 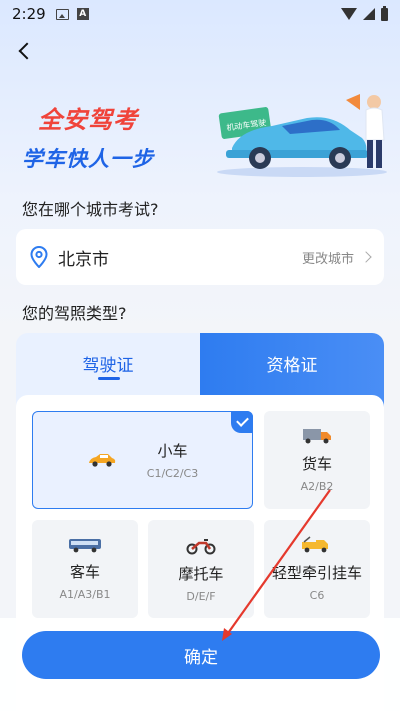 I want to click on bus-icon, so click(x=85, y=546).